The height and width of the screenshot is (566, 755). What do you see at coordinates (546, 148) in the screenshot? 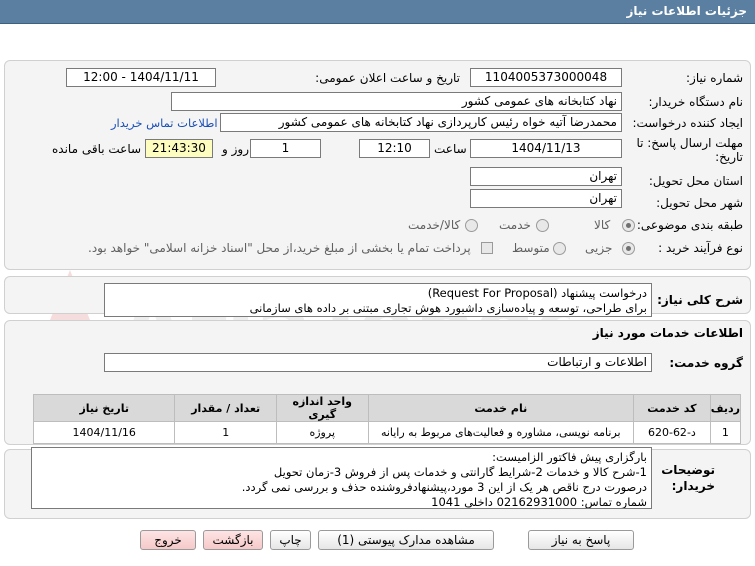
I see `deadline-date-field: 1404/11/13` at bounding box center [546, 148].